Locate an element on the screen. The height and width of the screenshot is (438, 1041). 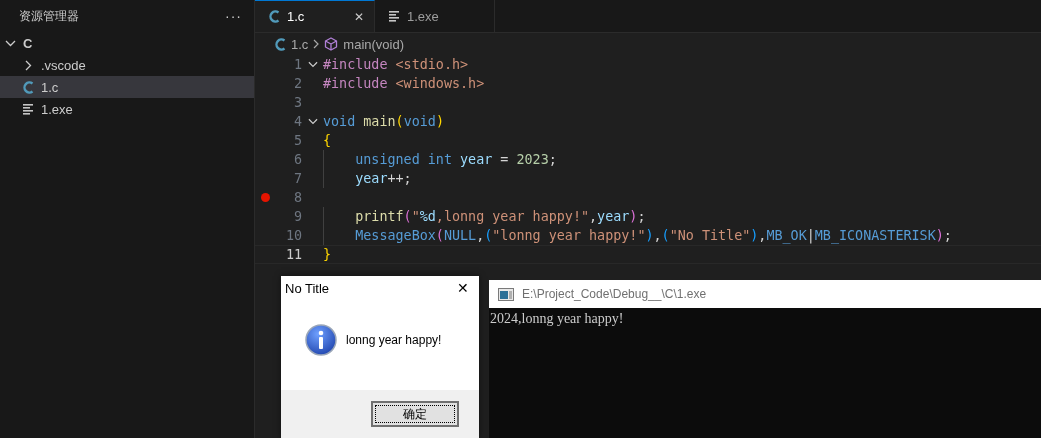
code-line: void main(void) is located at coordinates (383, 122).